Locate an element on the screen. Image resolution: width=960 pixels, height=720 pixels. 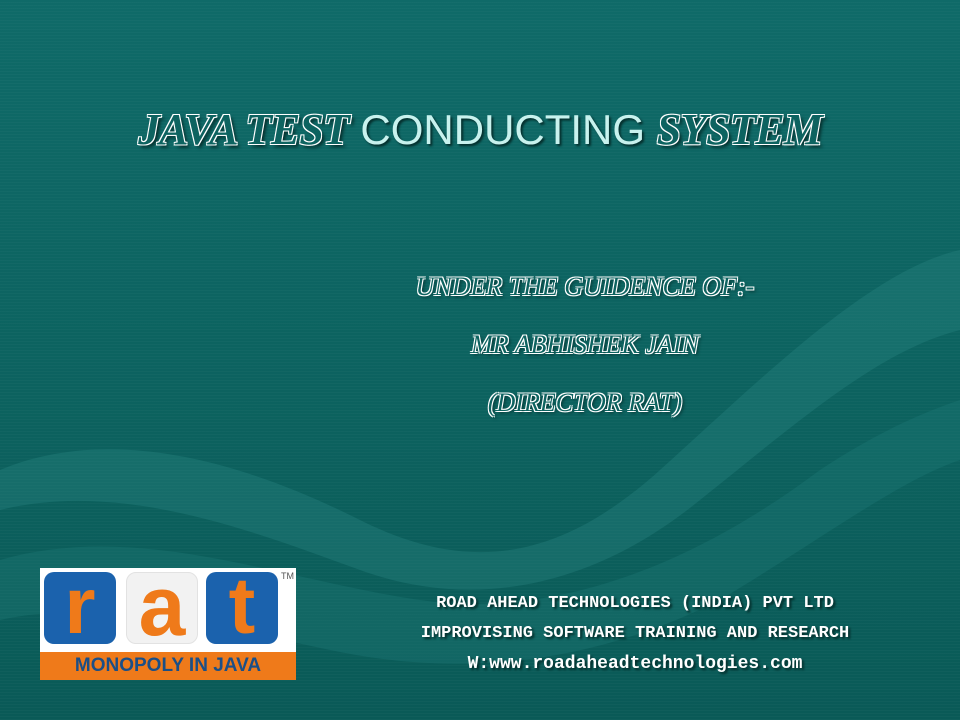
logo-trademark: TM is located at coordinates (287, 576).